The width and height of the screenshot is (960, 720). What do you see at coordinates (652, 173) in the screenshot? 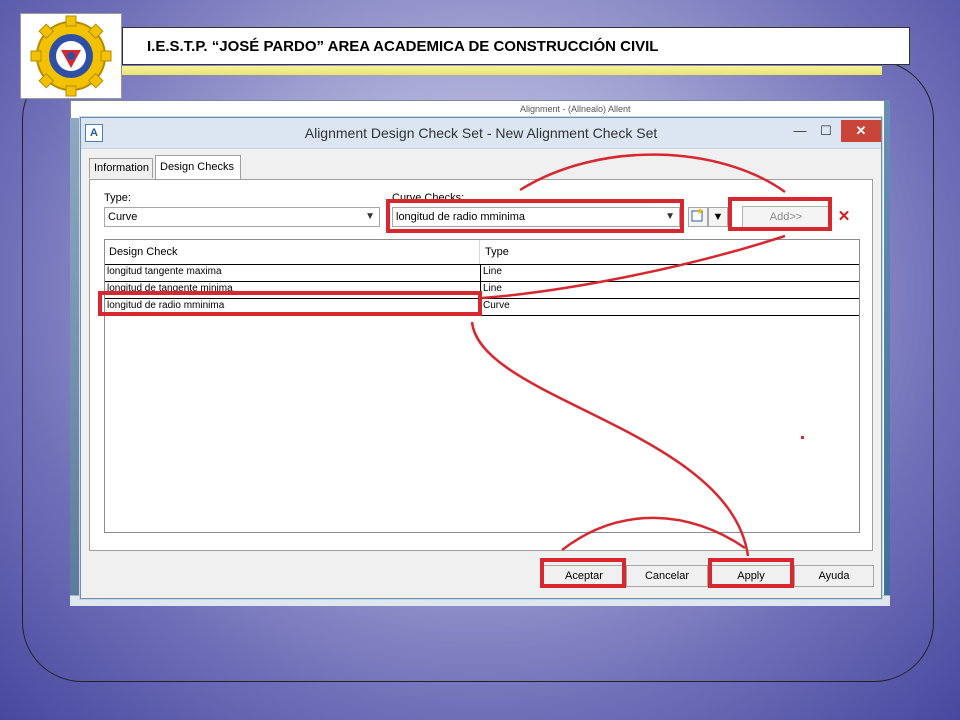
I see `curve-arrow-checks-to-add` at bounding box center [652, 173].